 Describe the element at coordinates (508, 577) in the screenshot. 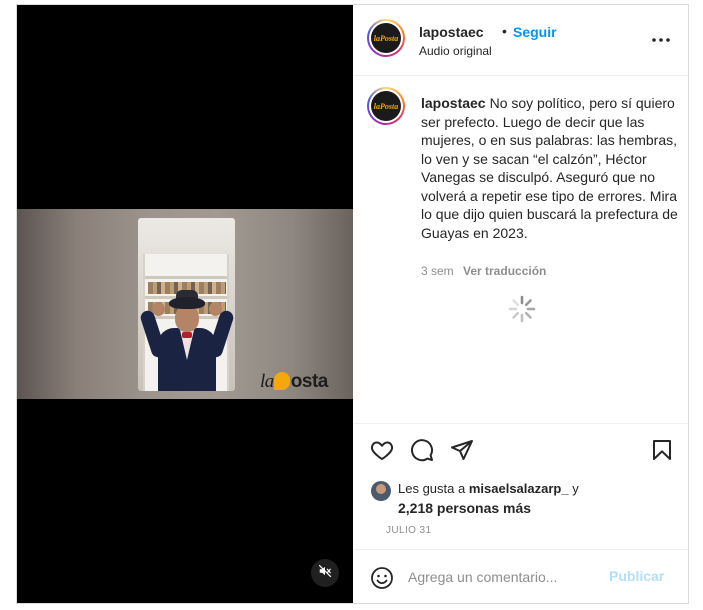

I see `comment-input` at that location.